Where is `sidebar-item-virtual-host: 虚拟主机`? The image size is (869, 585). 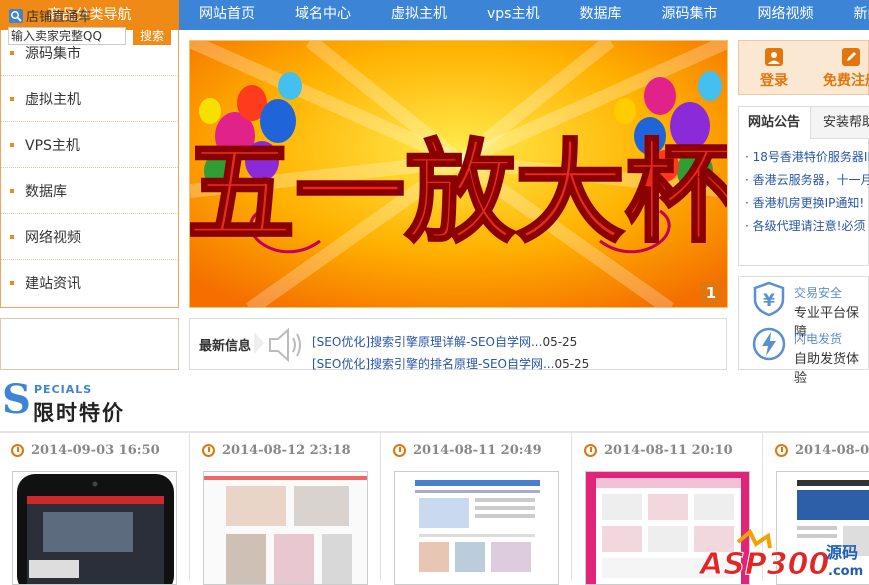
sidebar-item-virtual-host: 虚拟主机 is located at coordinates (89, 99).